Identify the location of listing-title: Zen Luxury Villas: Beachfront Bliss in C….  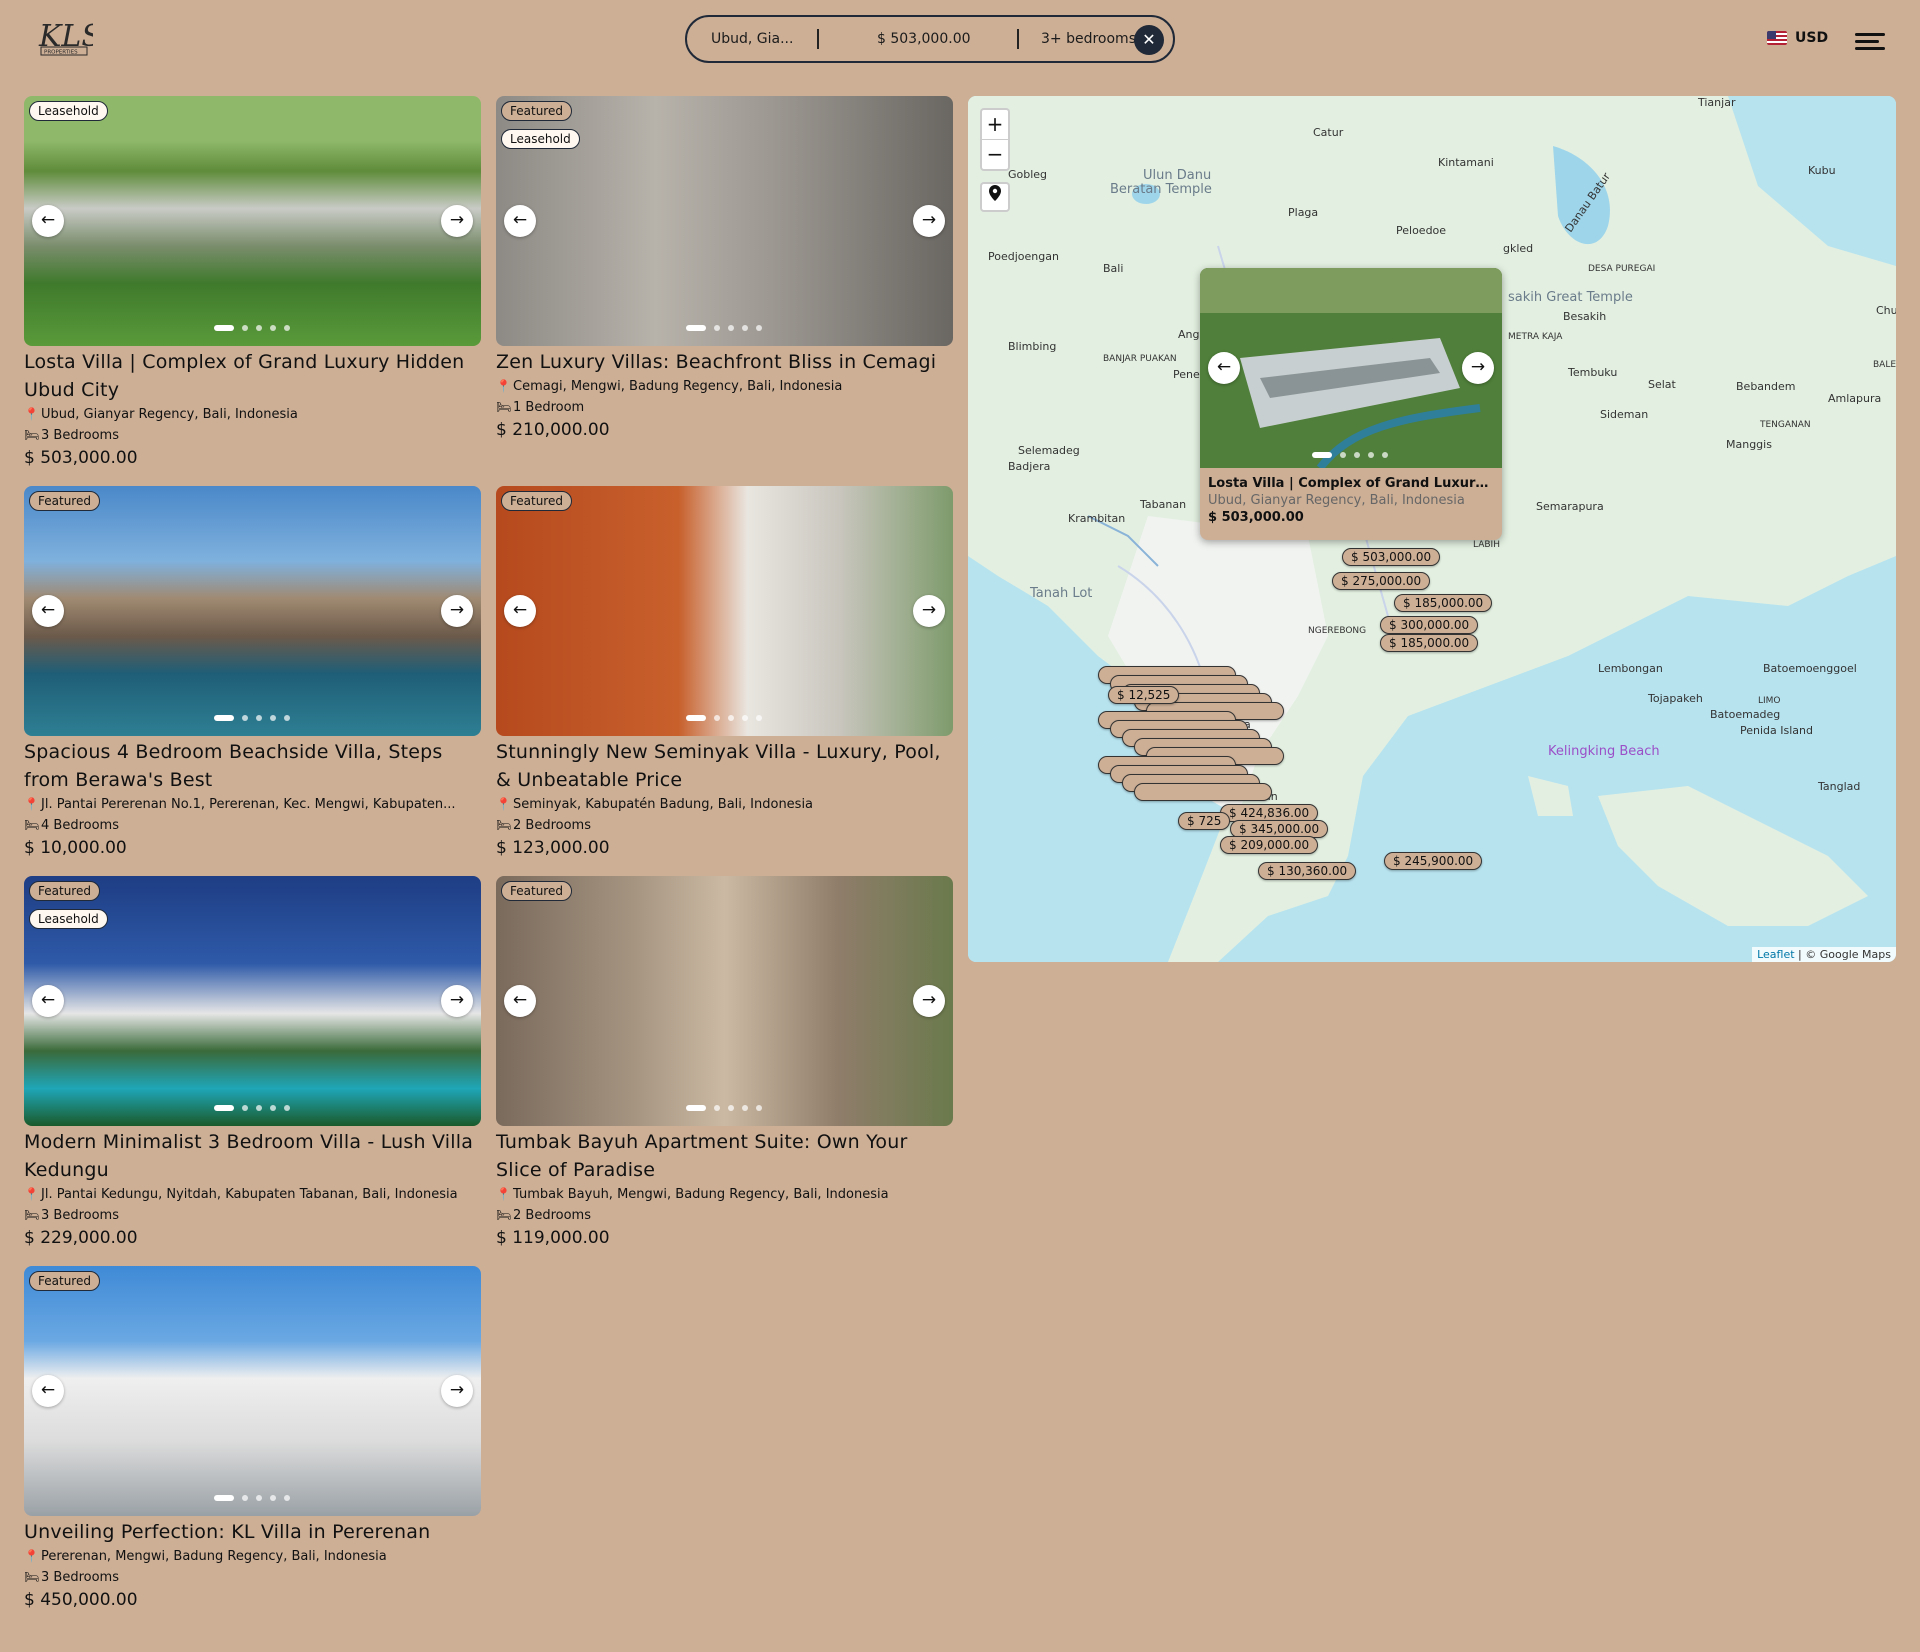
(724, 362).